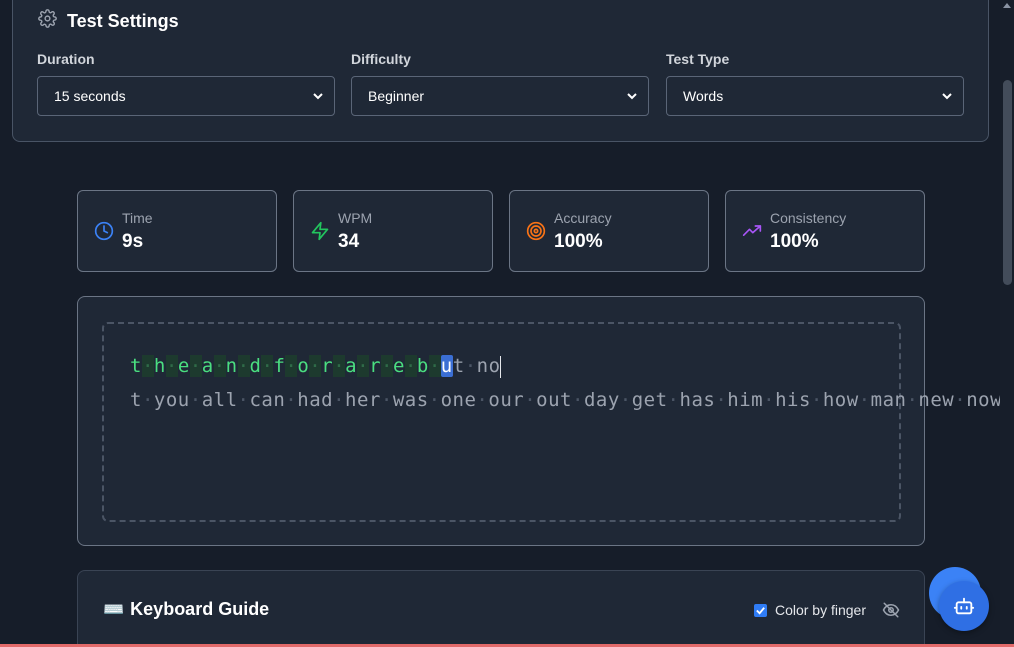 The height and width of the screenshot is (647, 1014). Describe the element at coordinates (159, 366) in the screenshot. I see `typed-char: h` at that location.